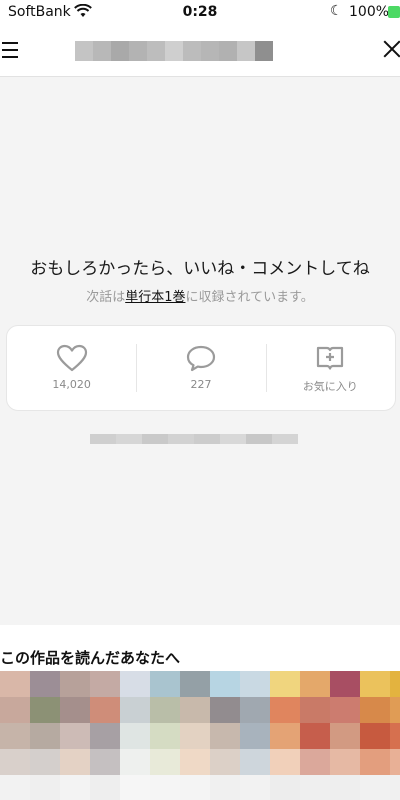 The height and width of the screenshot is (800, 400). What do you see at coordinates (201, 358) in the screenshot?
I see `speech-bubble-icon` at bounding box center [201, 358].